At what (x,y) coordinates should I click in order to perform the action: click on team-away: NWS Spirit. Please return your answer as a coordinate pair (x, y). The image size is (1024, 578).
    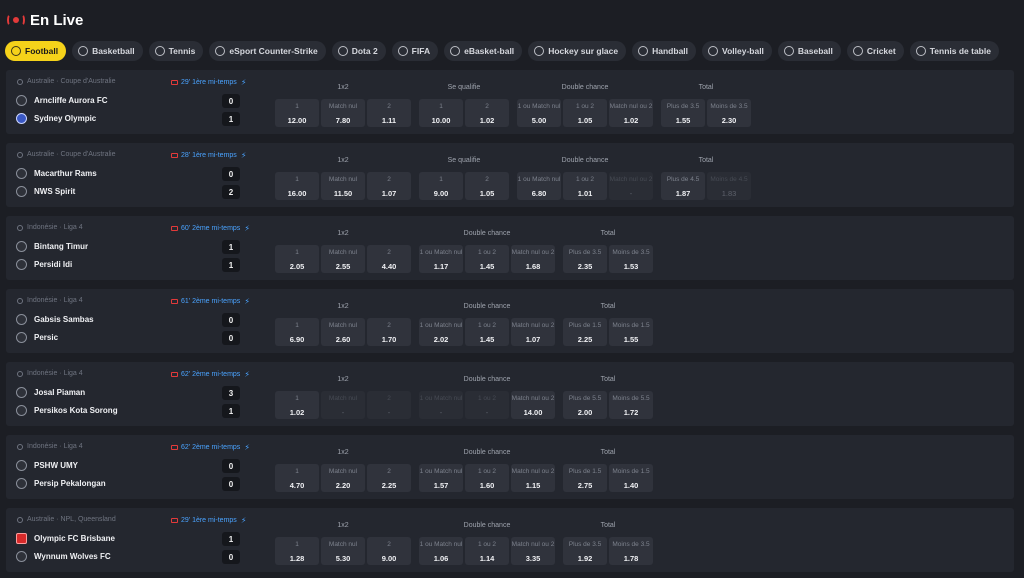
    Looking at the image, I should click on (45, 191).